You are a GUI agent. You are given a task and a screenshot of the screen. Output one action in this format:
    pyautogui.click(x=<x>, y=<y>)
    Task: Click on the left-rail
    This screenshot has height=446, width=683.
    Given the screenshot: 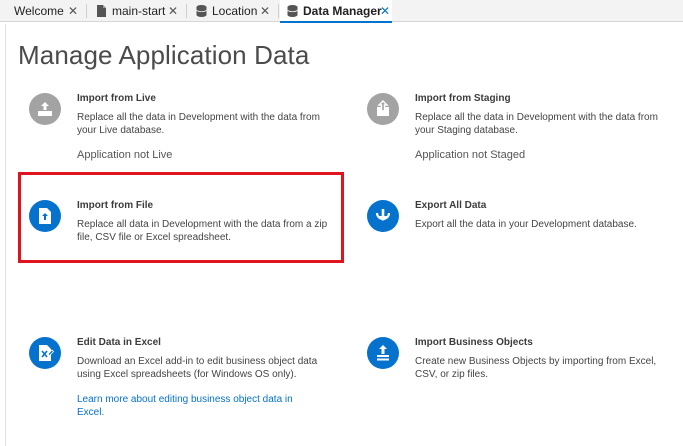 What is the action you would take?
    pyautogui.click(x=5, y=235)
    